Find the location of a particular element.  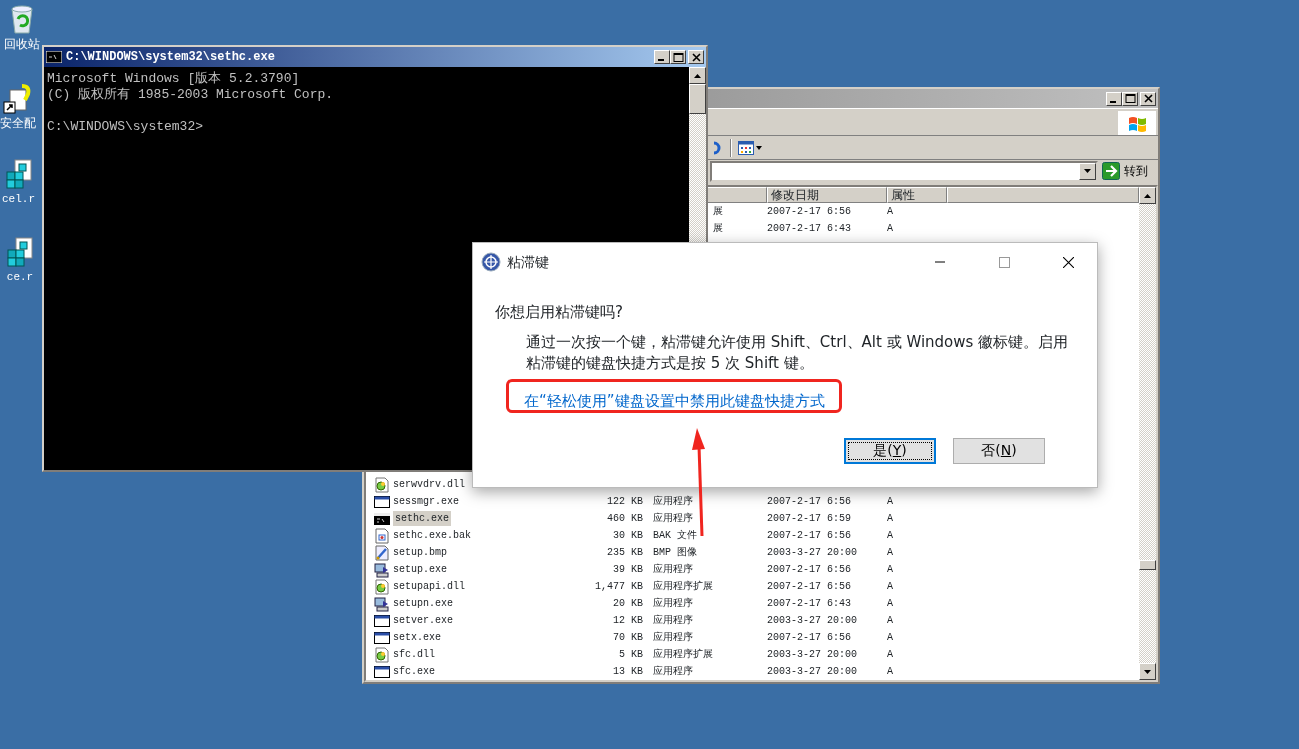

file-name: sfc.exe is located at coordinates (414, 671).